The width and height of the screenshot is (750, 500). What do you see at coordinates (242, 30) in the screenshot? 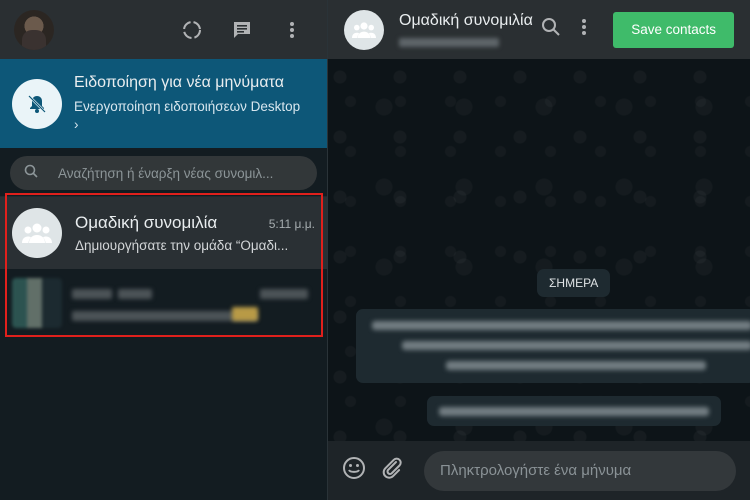
I see `new-chat-icon` at bounding box center [242, 30].